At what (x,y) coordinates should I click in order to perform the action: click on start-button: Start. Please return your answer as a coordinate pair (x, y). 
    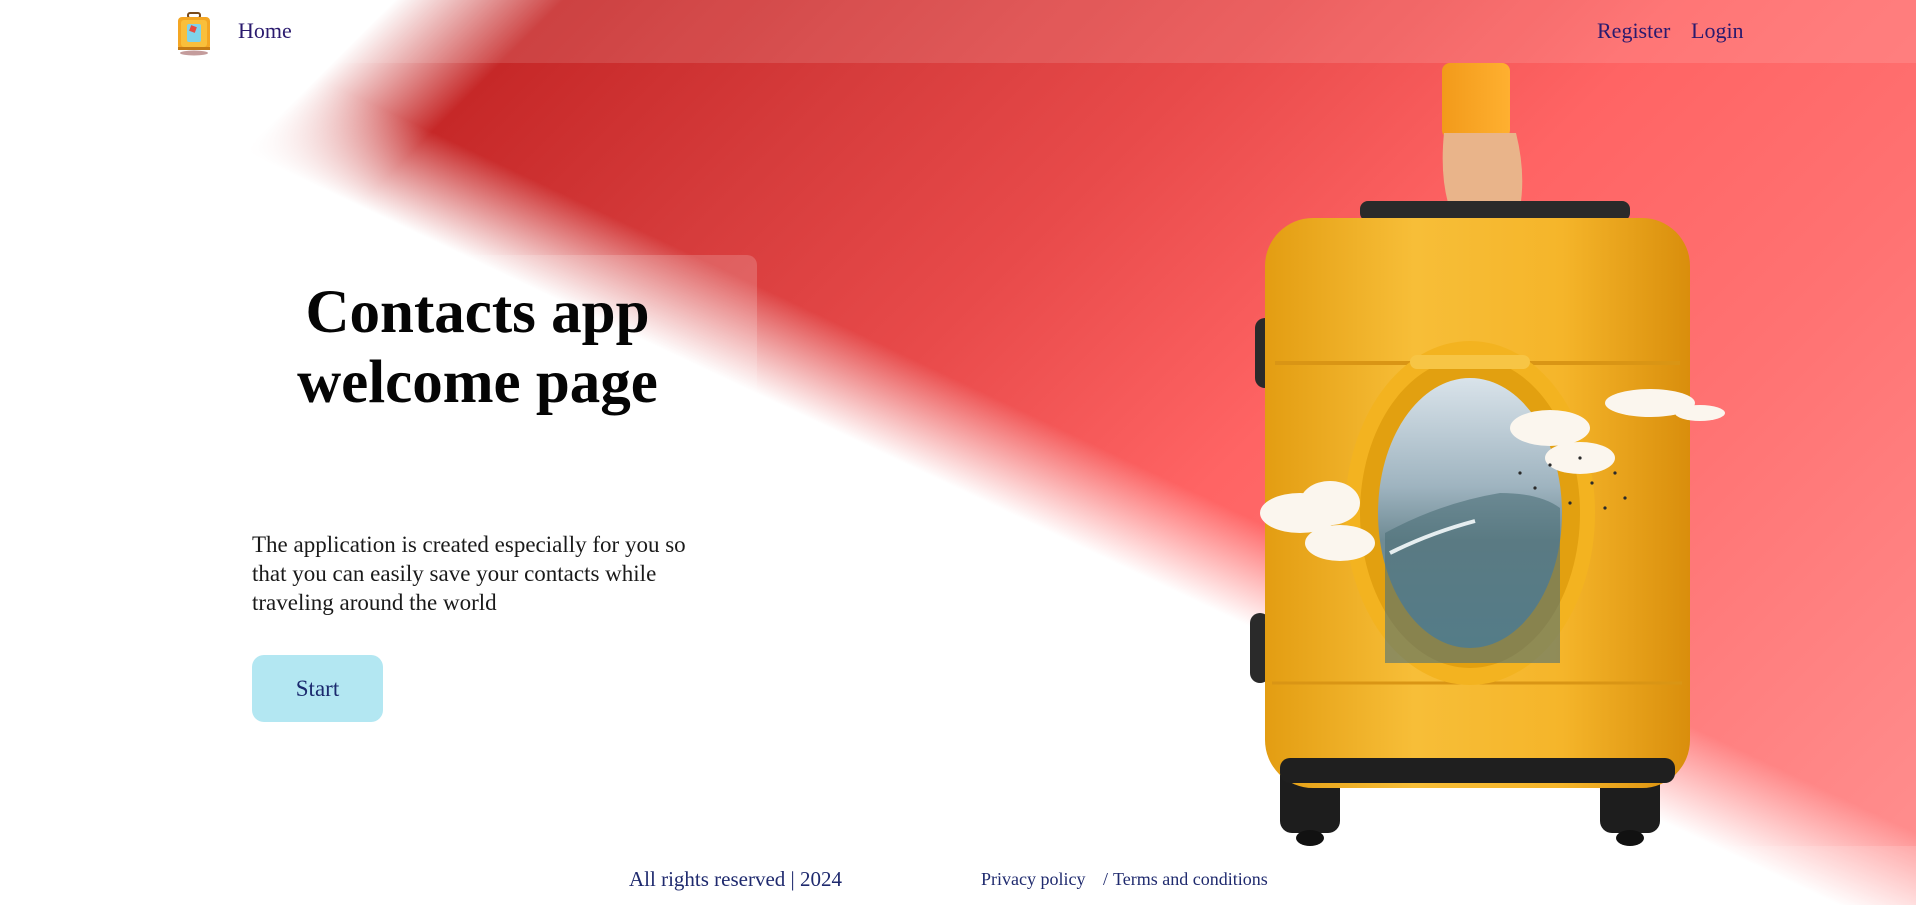
    Looking at the image, I should click on (317, 688).